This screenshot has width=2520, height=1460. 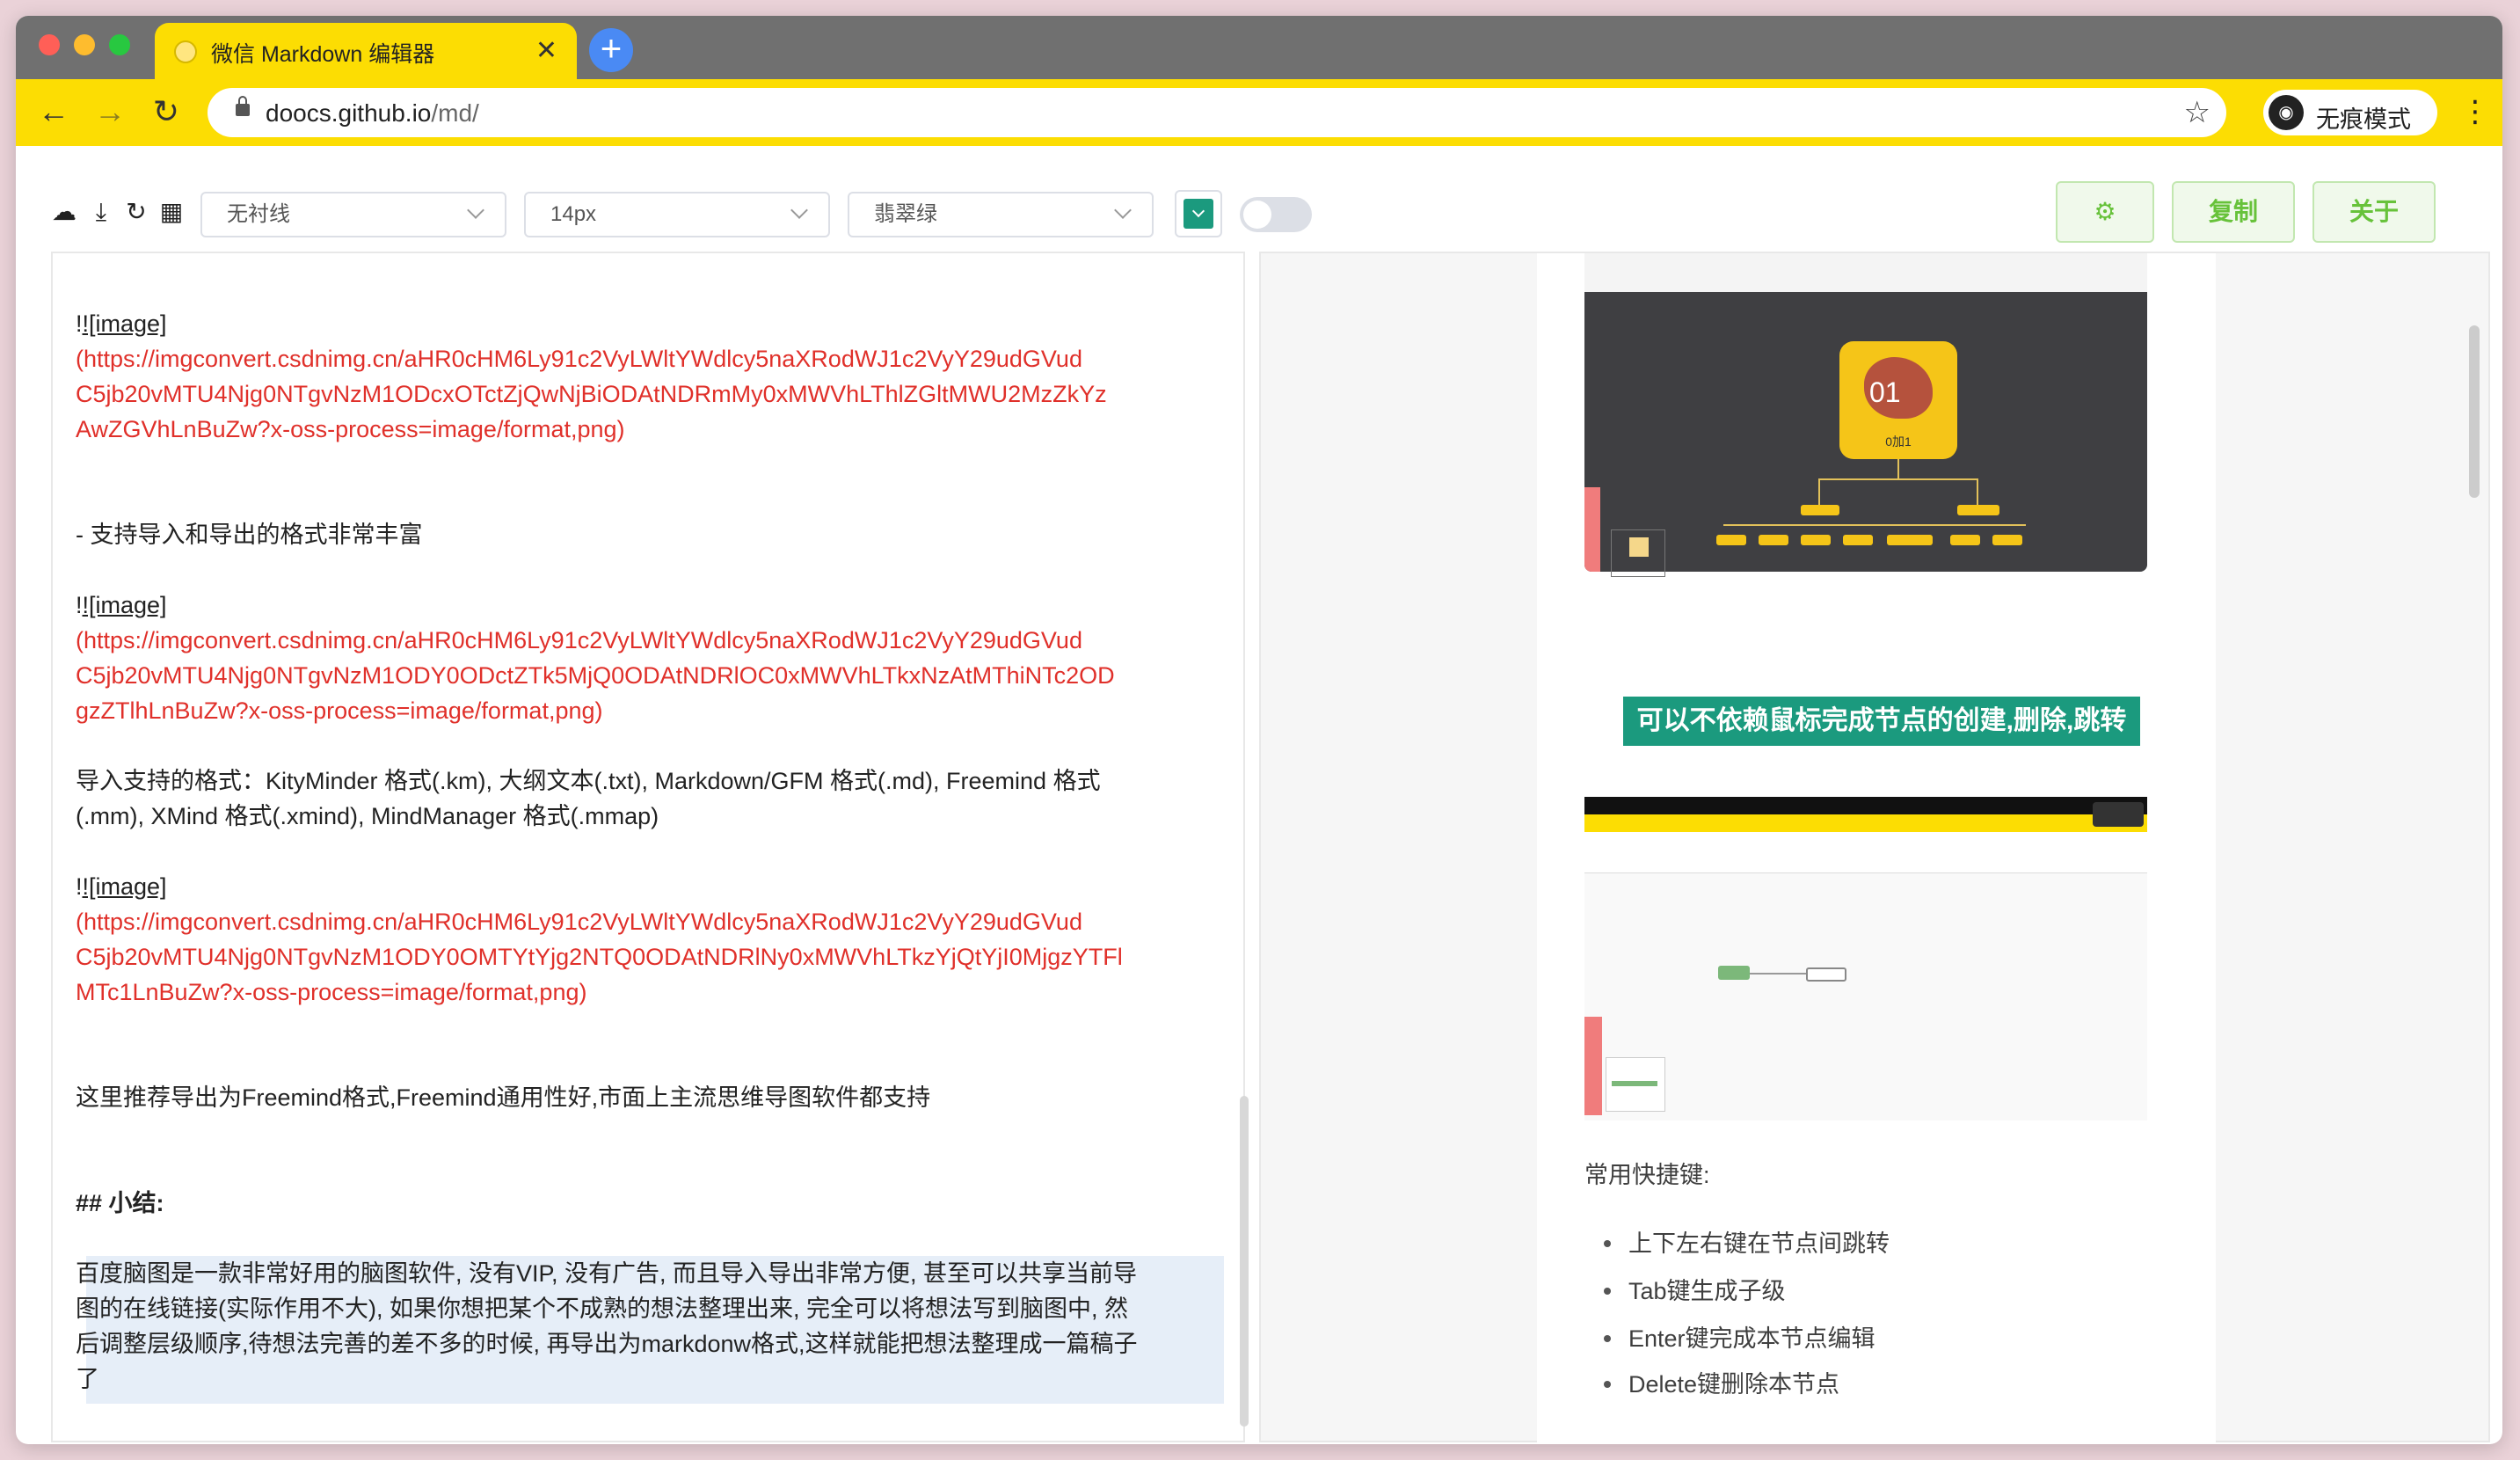 What do you see at coordinates (121, 605) in the screenshot?
I see `image2-alt: !![image]` at bounding box center [121, 605].